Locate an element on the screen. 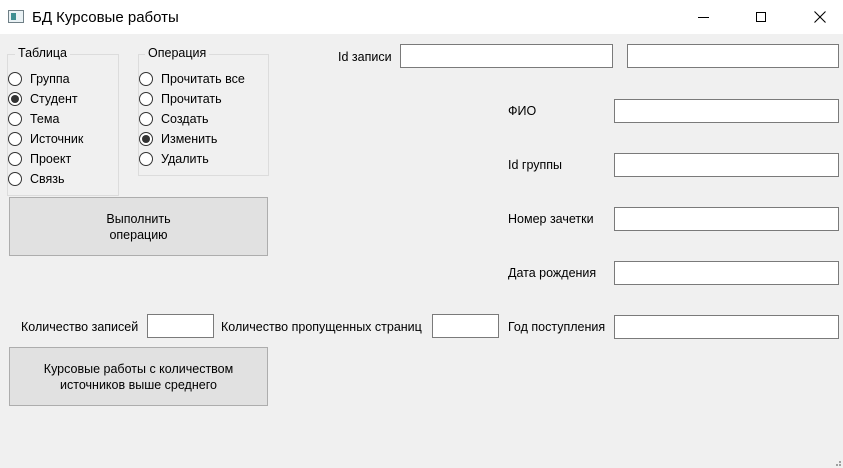  radio-label: Студент is located at coordinates (54, 99).